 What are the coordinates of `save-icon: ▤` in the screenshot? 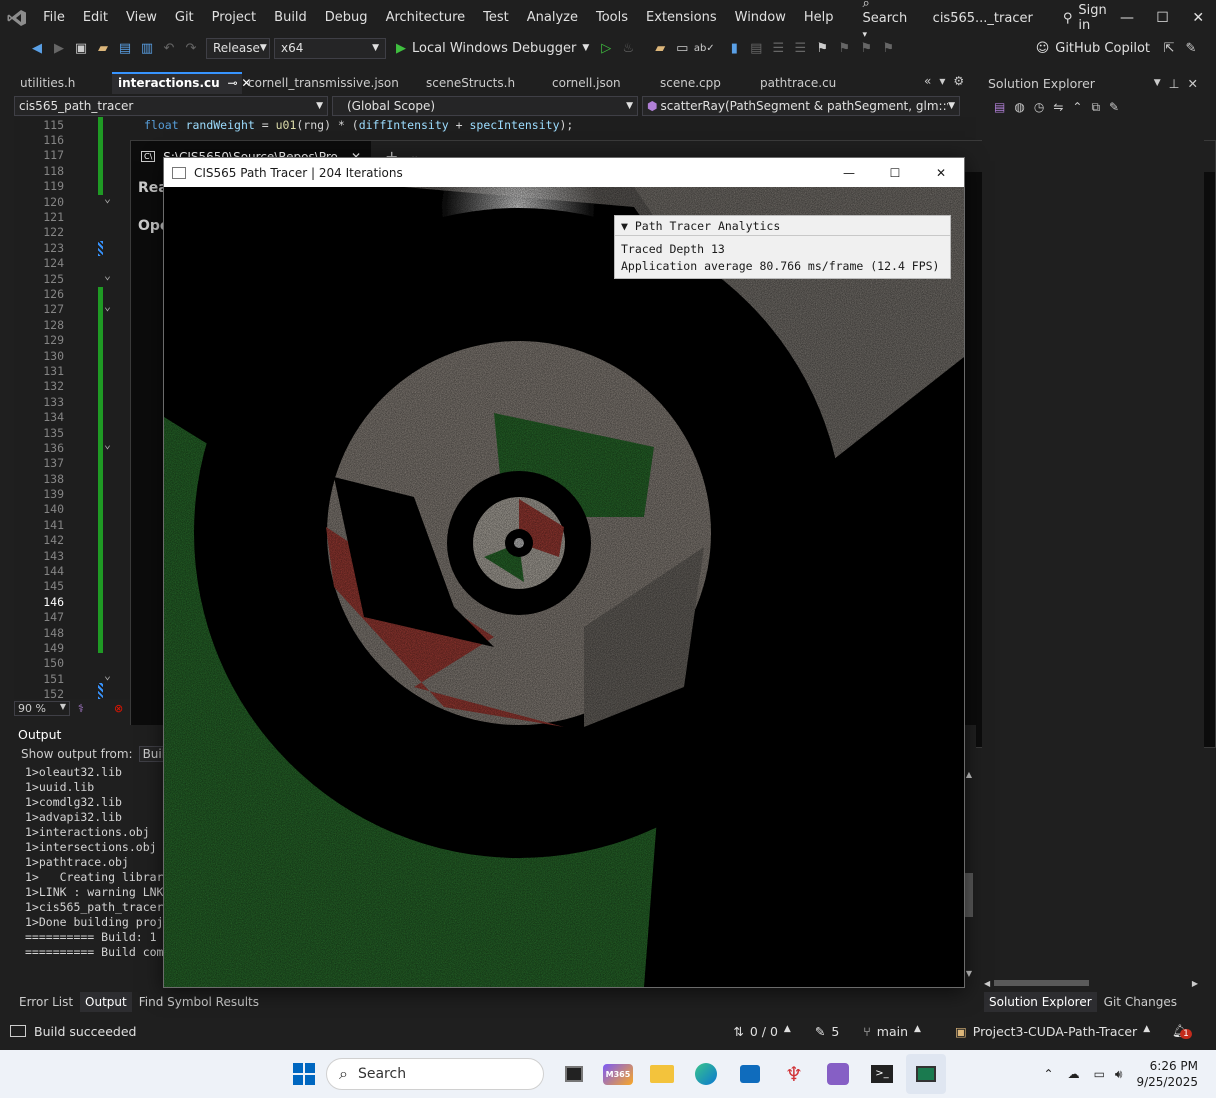 It's located at (125, 48).